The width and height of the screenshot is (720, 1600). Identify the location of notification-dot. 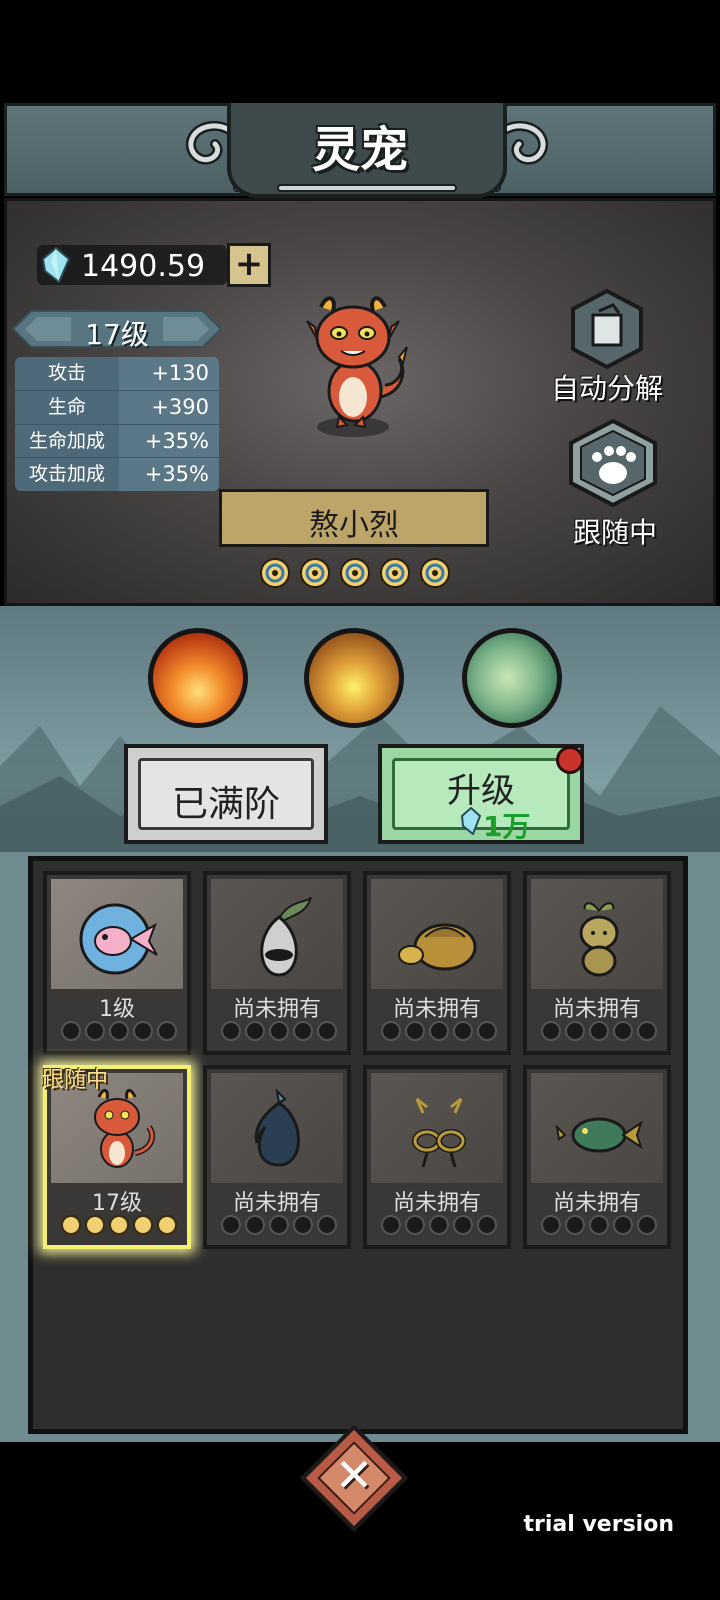
(570, 760).